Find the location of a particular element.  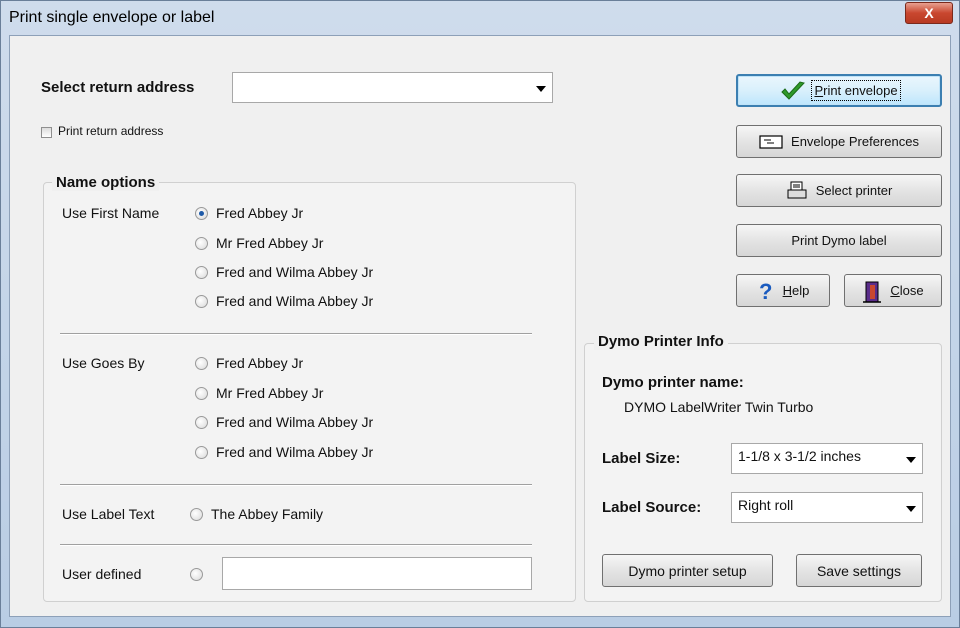

help-button: ? Help is located at coordinates (783, 290).